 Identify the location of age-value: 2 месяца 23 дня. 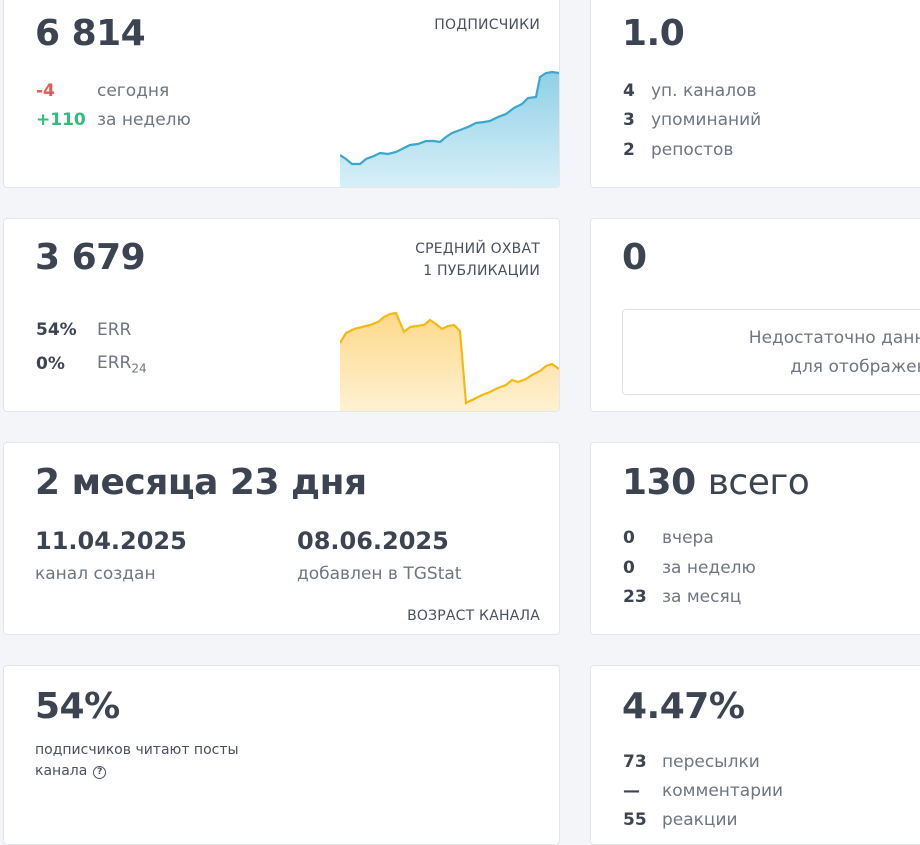
(201, 482).